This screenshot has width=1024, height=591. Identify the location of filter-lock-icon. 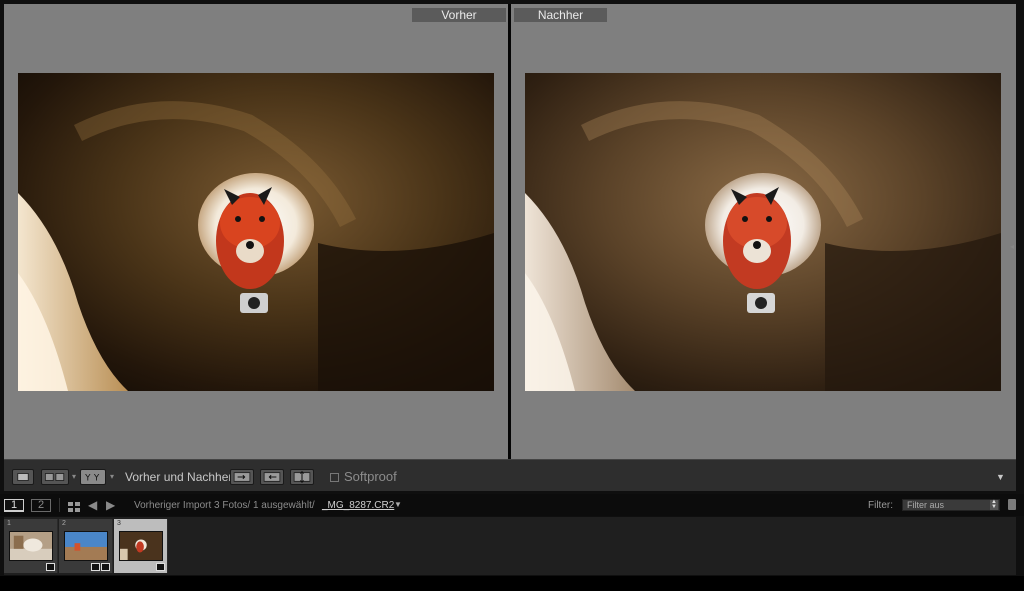
(1012, 504).